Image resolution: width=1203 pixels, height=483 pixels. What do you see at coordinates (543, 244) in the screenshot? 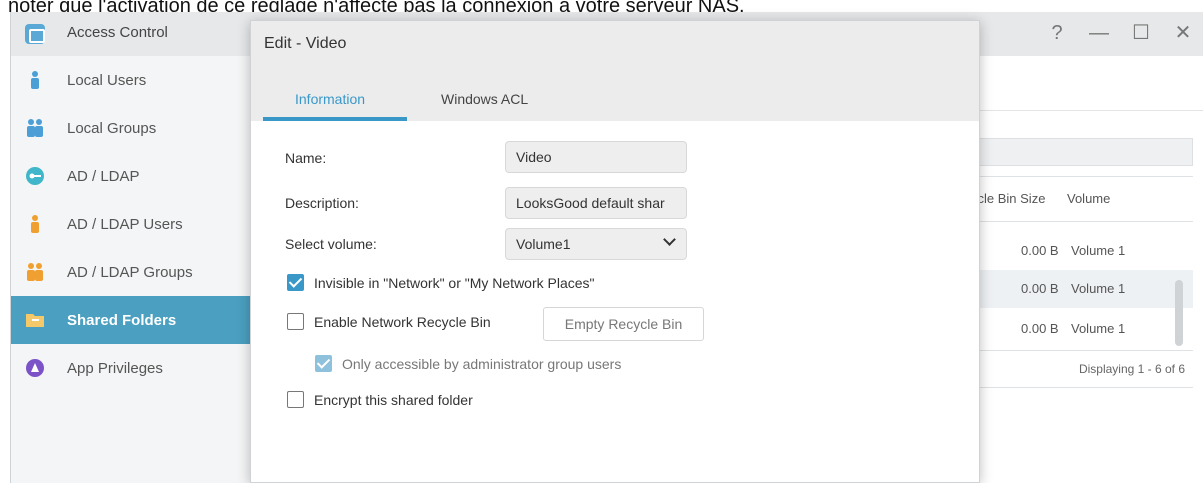
I see `volume-select-value: Volume1` at bounding box center [543, 244].